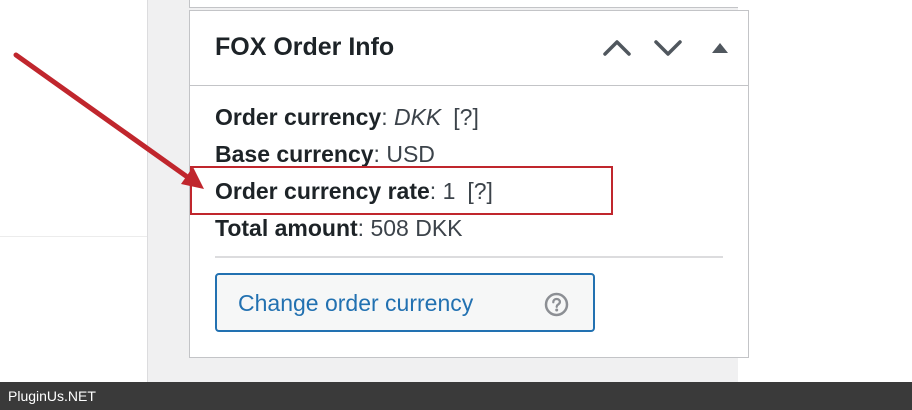  I want to click on watermark-text: PluginUs.NET, so click(52, 396).